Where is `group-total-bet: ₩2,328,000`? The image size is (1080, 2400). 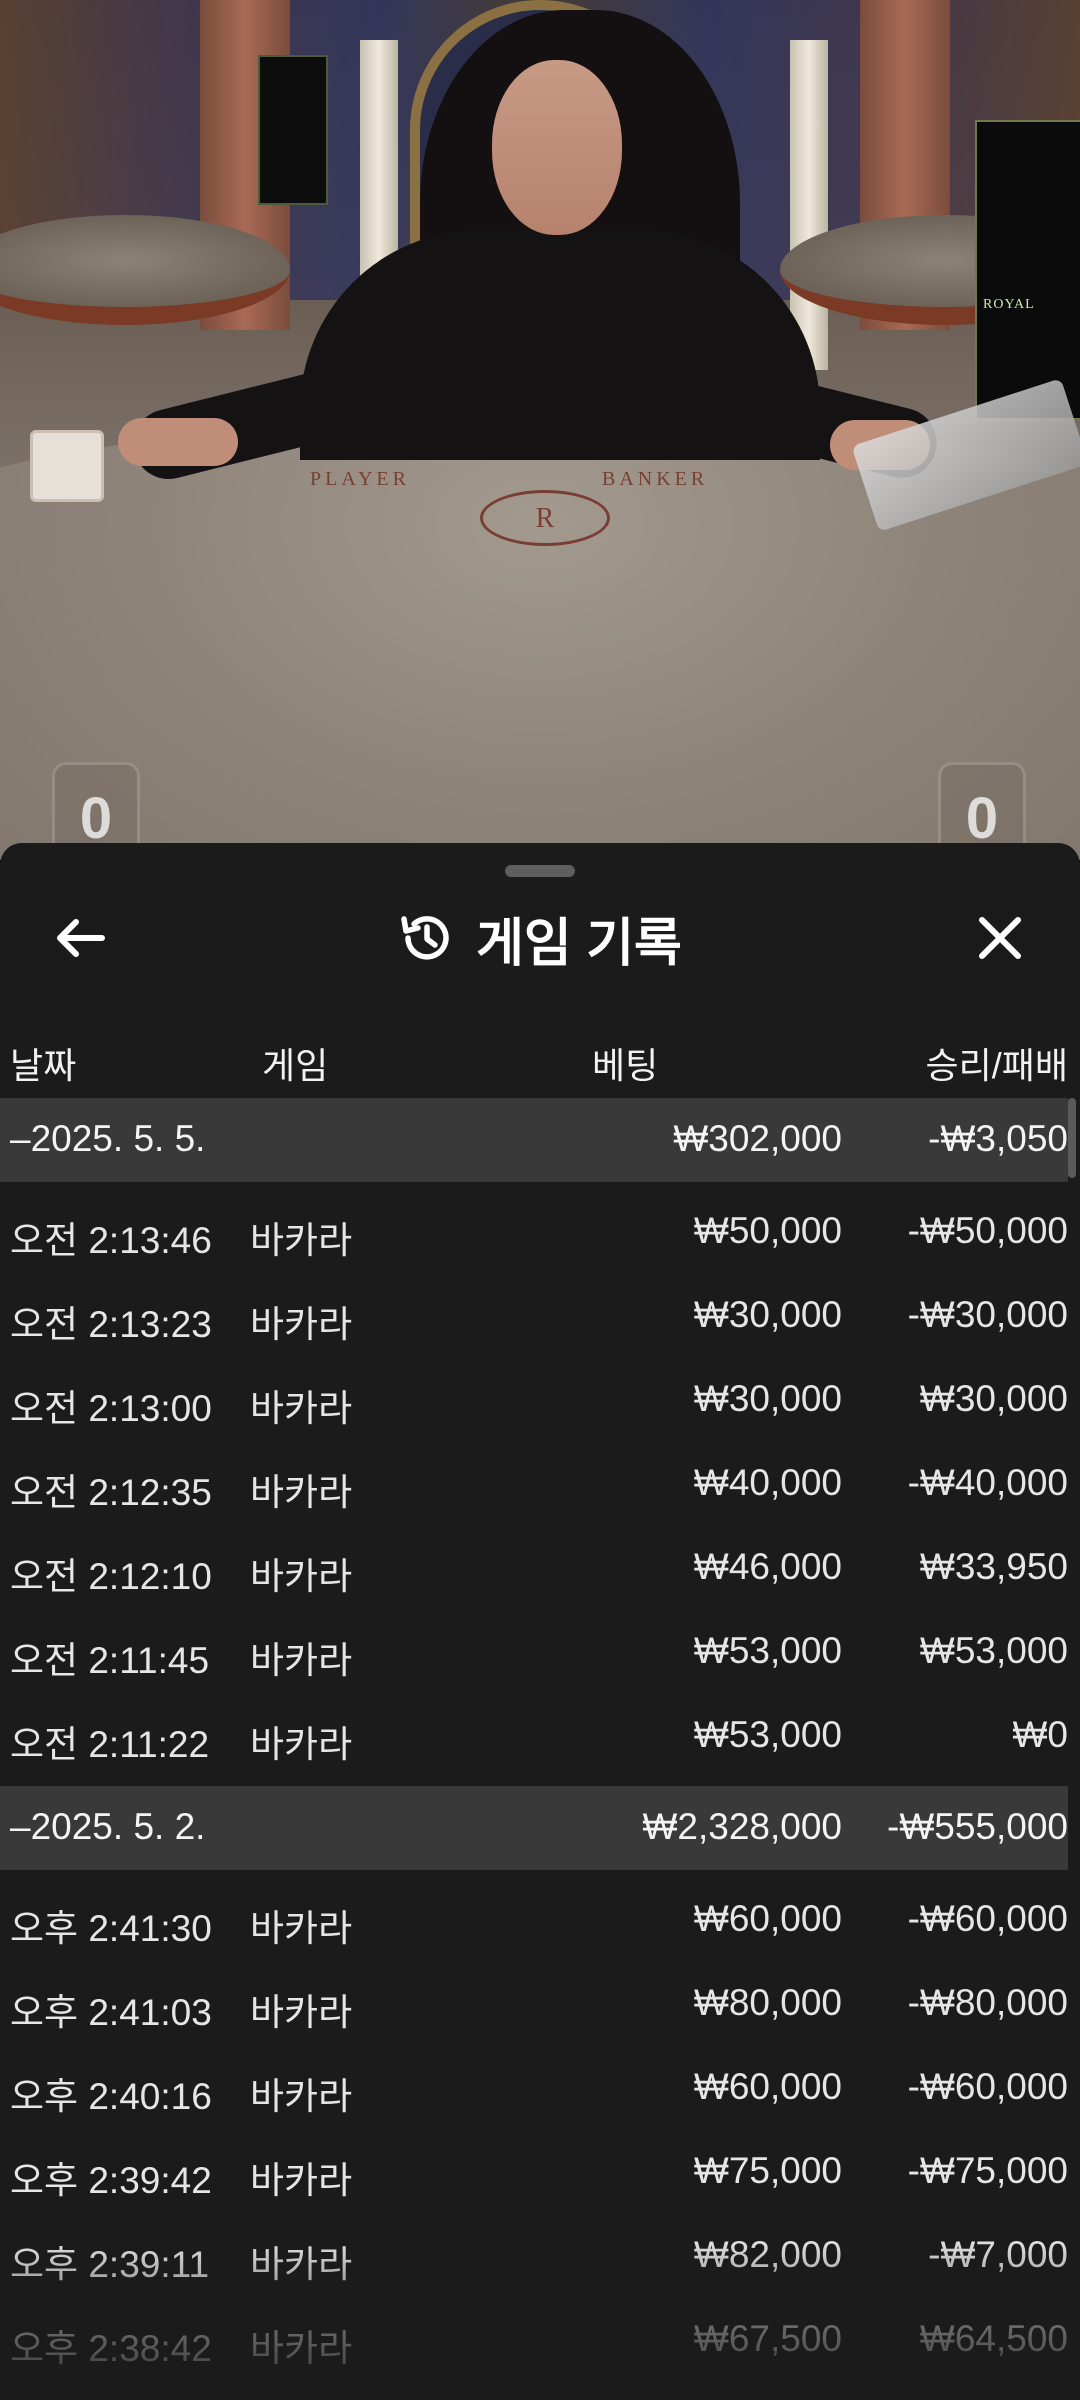 group-total-bet: ₩2,328,000 is located at coordinates (742, 1826).